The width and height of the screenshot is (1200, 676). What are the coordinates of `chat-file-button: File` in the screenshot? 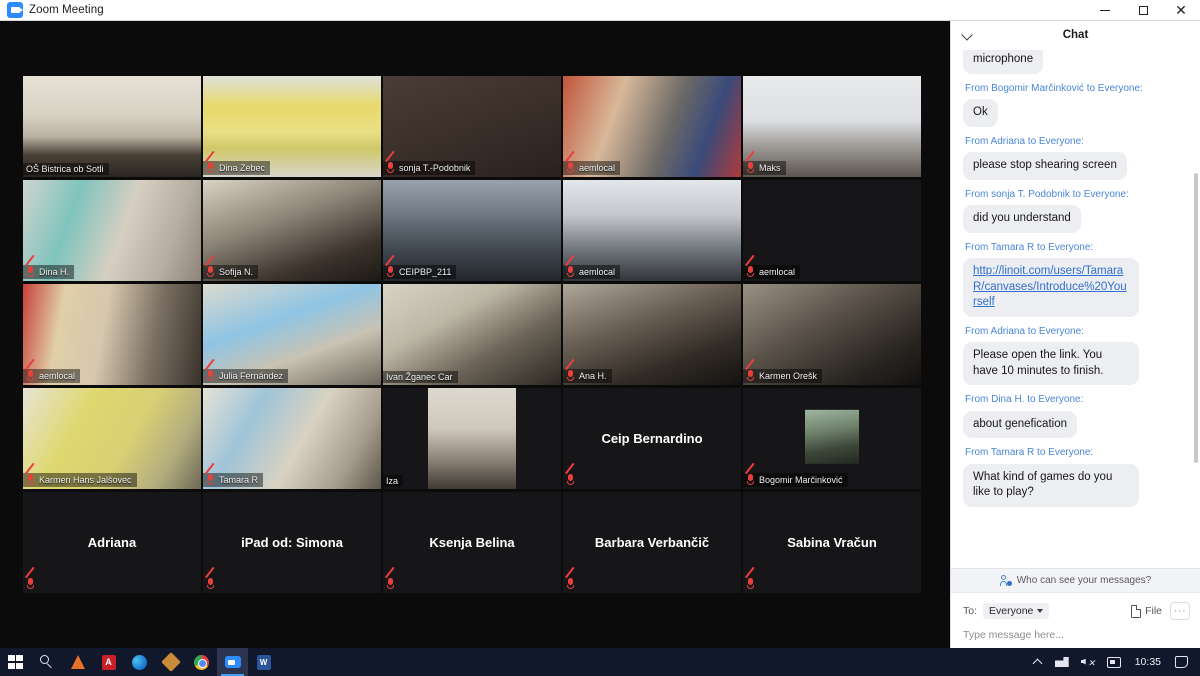 It's located at (1146, 611).